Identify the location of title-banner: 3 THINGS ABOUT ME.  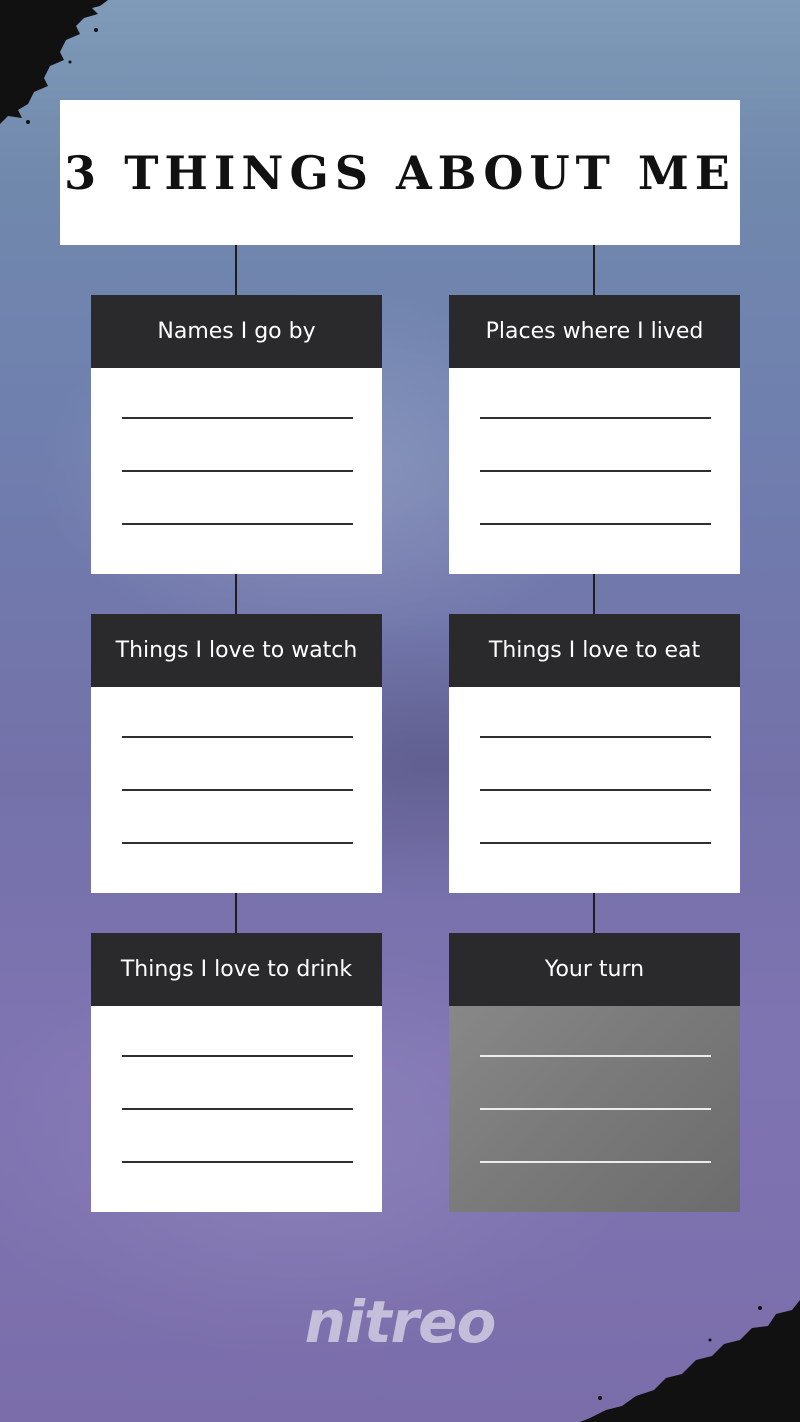
(400, 172).